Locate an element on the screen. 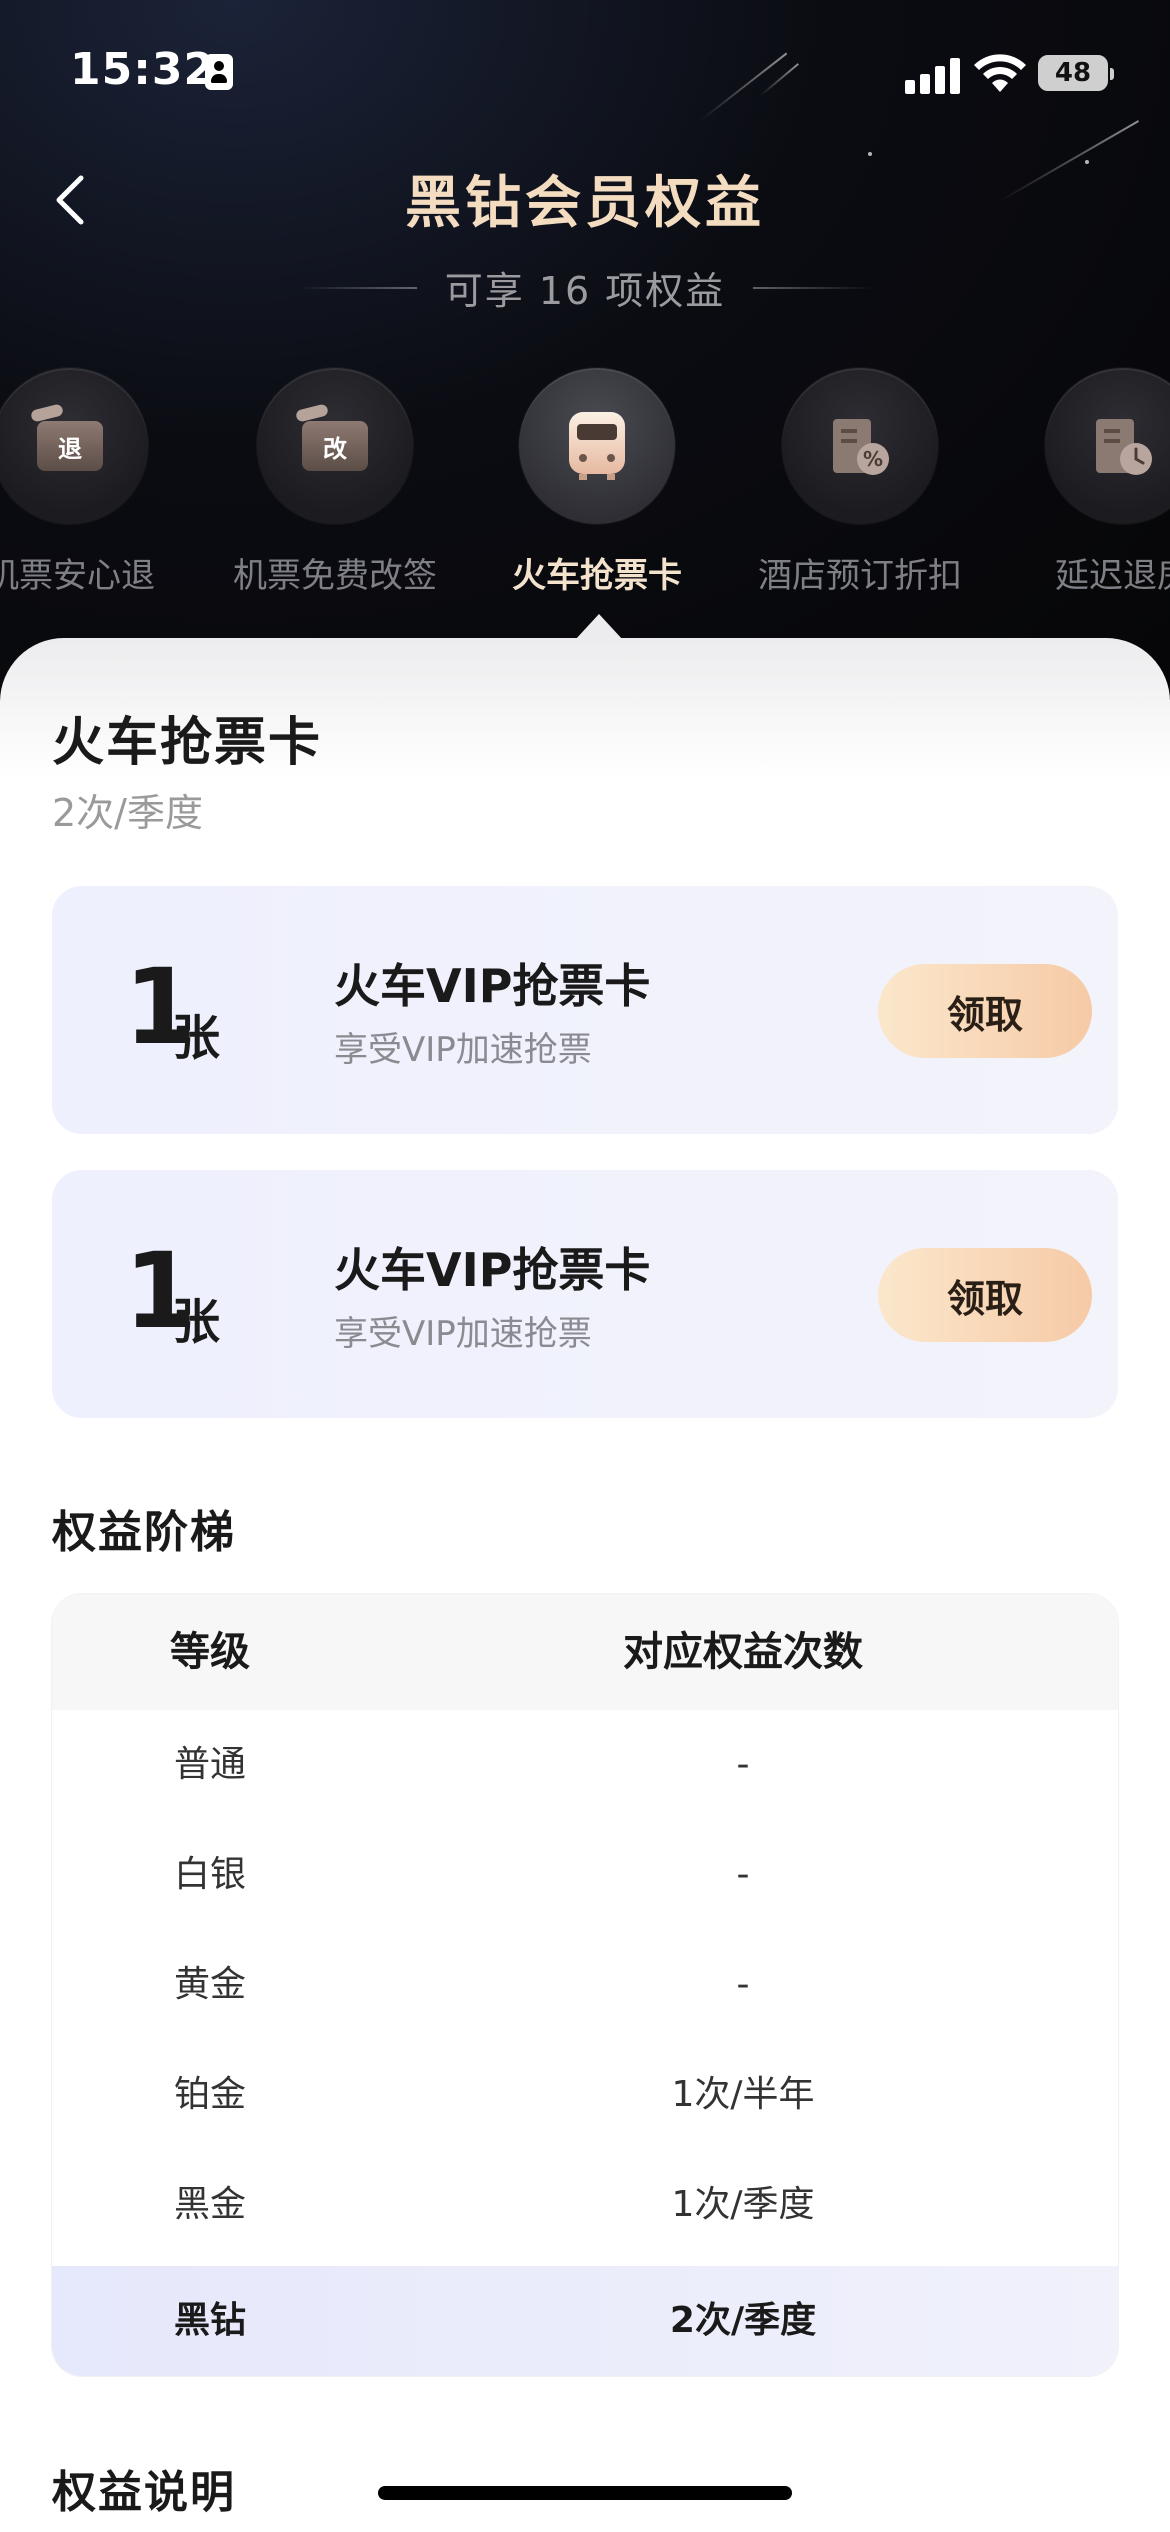 This screenshot has width=1170, height=2532. table-header-count: 对应权益次数 is located at coordinates (743, 1652).